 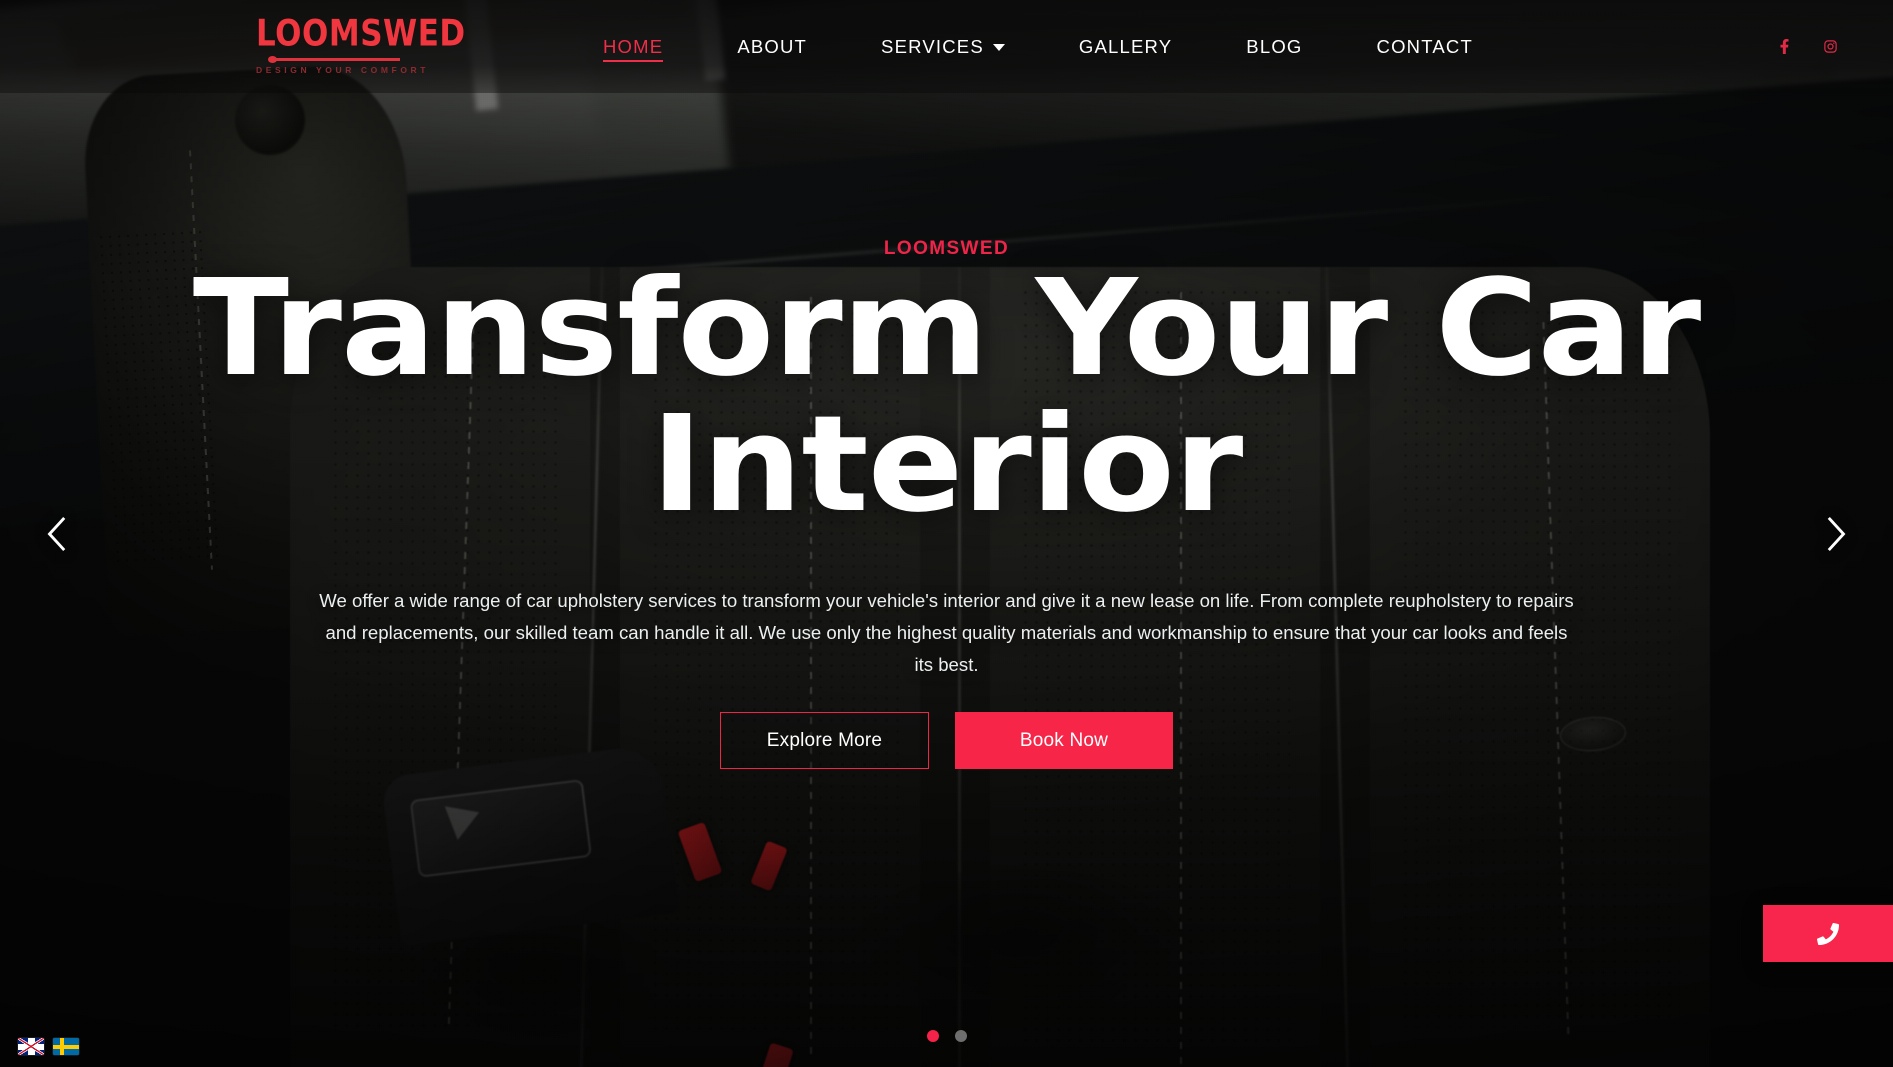 What do you see at coordinates (361, 33) in the screenshot?
I see `brand-name: LOOMSWED` at bounding box center [361, 33].